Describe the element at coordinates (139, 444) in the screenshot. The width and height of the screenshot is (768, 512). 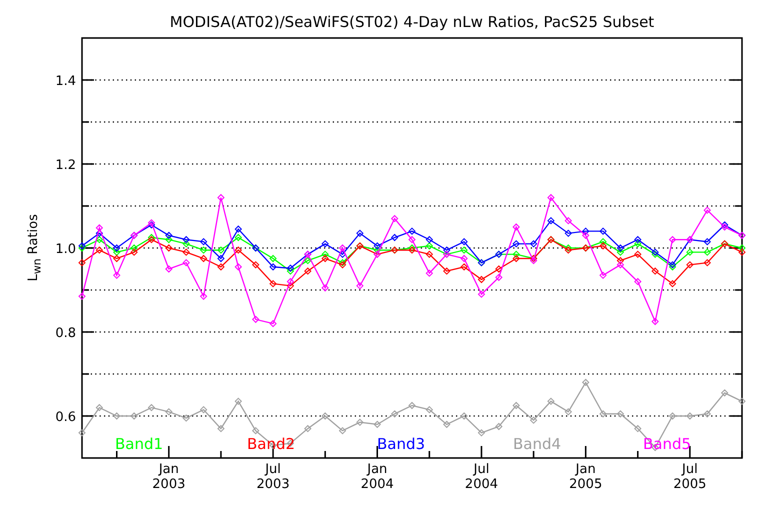
I see `legend-label: Band1` at that location.